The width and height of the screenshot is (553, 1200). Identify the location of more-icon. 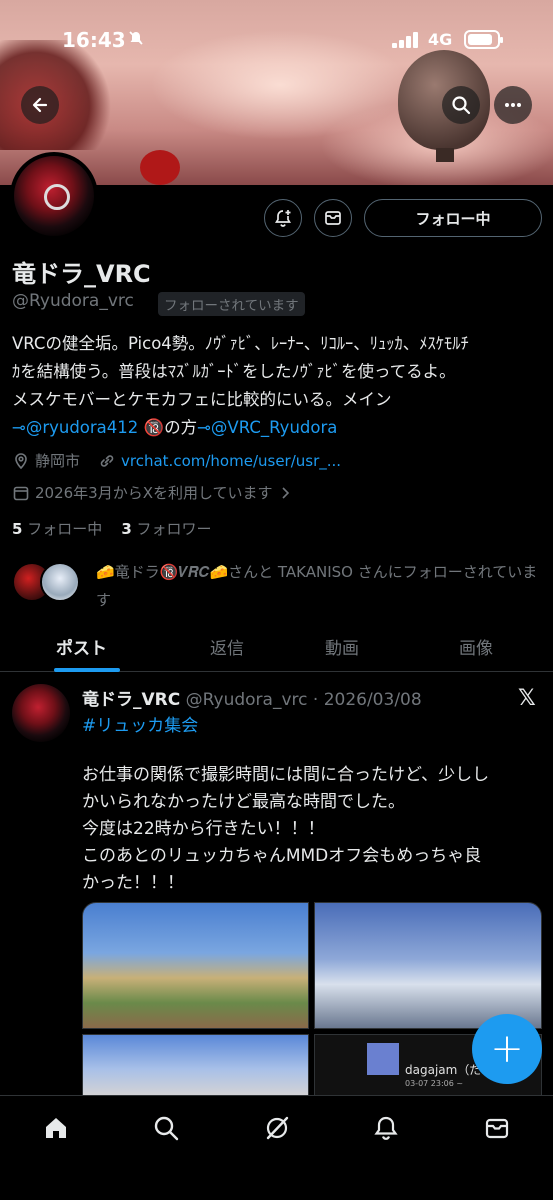
(513, 105).